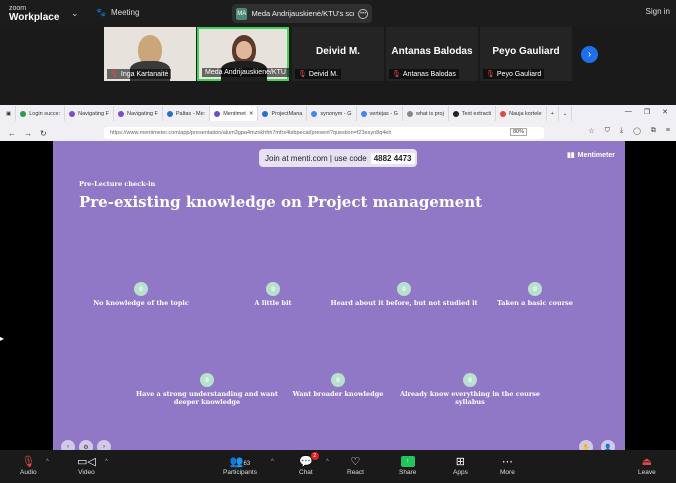 Image resolution: width=676 pixels, height=483 pixels. I want to click on video-camera-icon: ▭◁, so click(86, 462).